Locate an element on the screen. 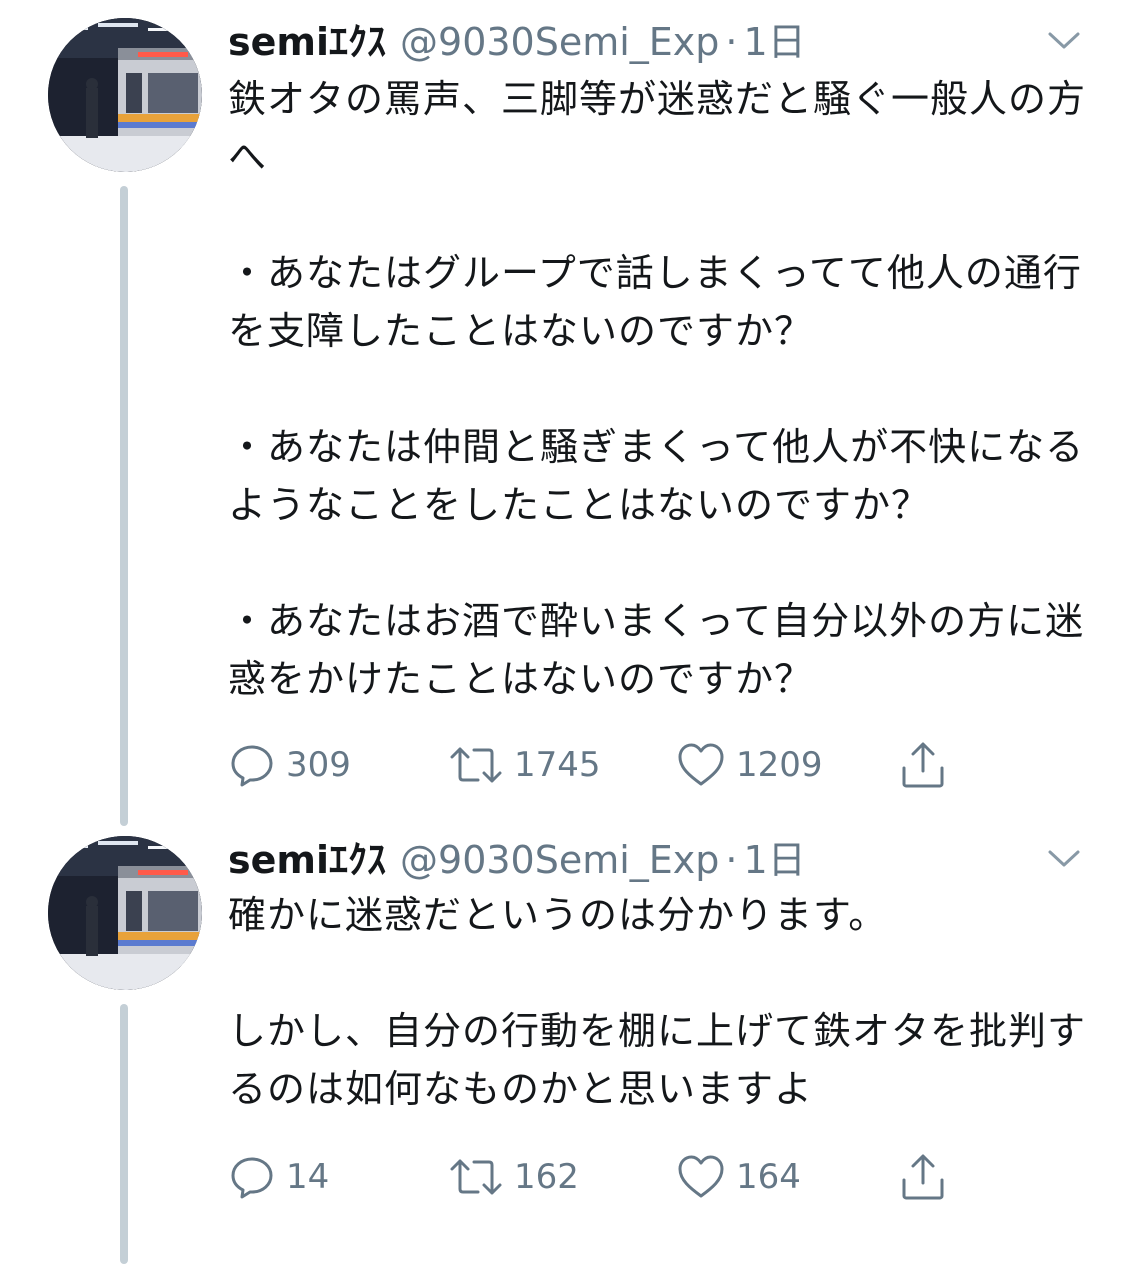  reply-count: 309 is located at coordinates (318, 765).